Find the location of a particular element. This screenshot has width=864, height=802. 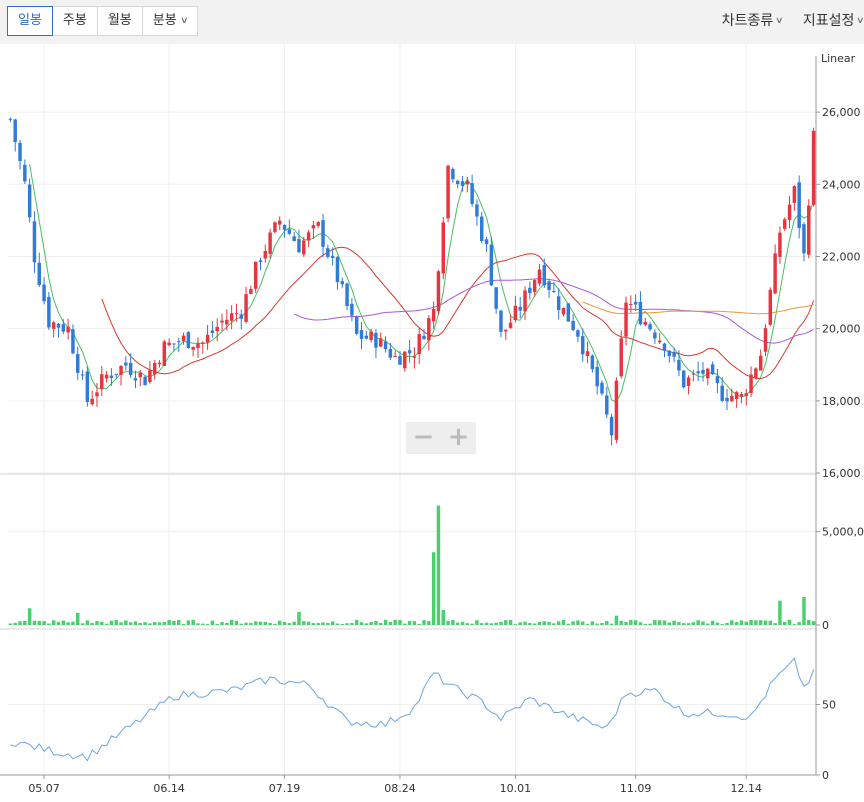

tab-monthly: 월봉 is located at coordinates (119, 21).